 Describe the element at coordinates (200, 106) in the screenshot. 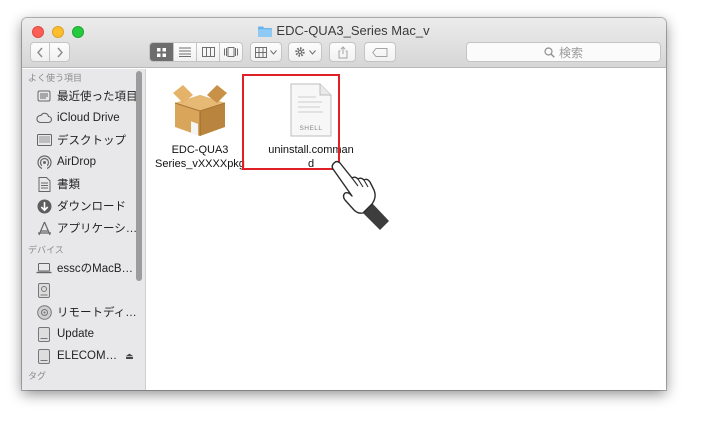

I see `package-icon` at that location.